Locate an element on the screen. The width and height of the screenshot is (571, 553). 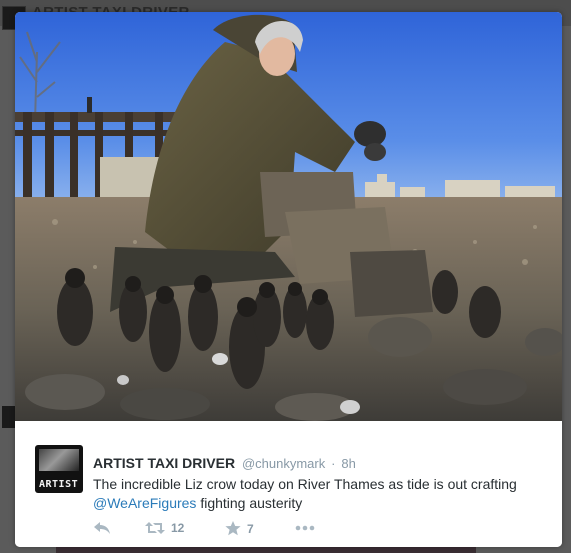
reply-button is located at coordinates (102, 528).